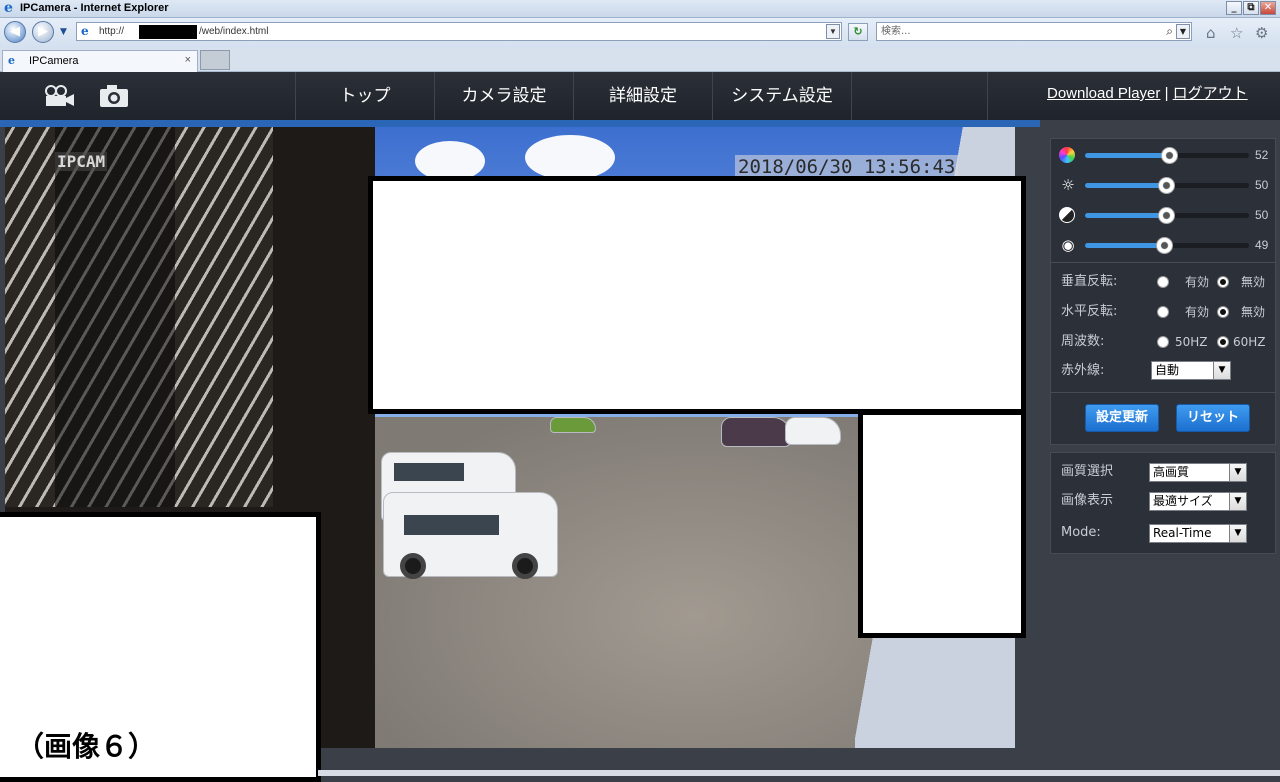 Image resolution: width=1280 pixels, height=782 pixels. What do you see at coordinates (1083, 341) in the screenshot?
I see `frequency-label: 周波数:` at bounding box center [1083, 341].